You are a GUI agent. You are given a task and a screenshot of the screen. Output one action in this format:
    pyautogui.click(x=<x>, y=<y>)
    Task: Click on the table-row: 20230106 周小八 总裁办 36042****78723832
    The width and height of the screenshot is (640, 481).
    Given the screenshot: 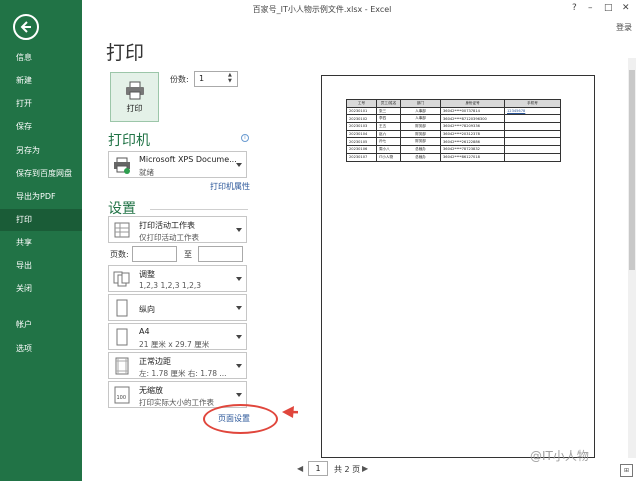 What is the action you would take?
    pyautogui.click(x=453, y=149)
    